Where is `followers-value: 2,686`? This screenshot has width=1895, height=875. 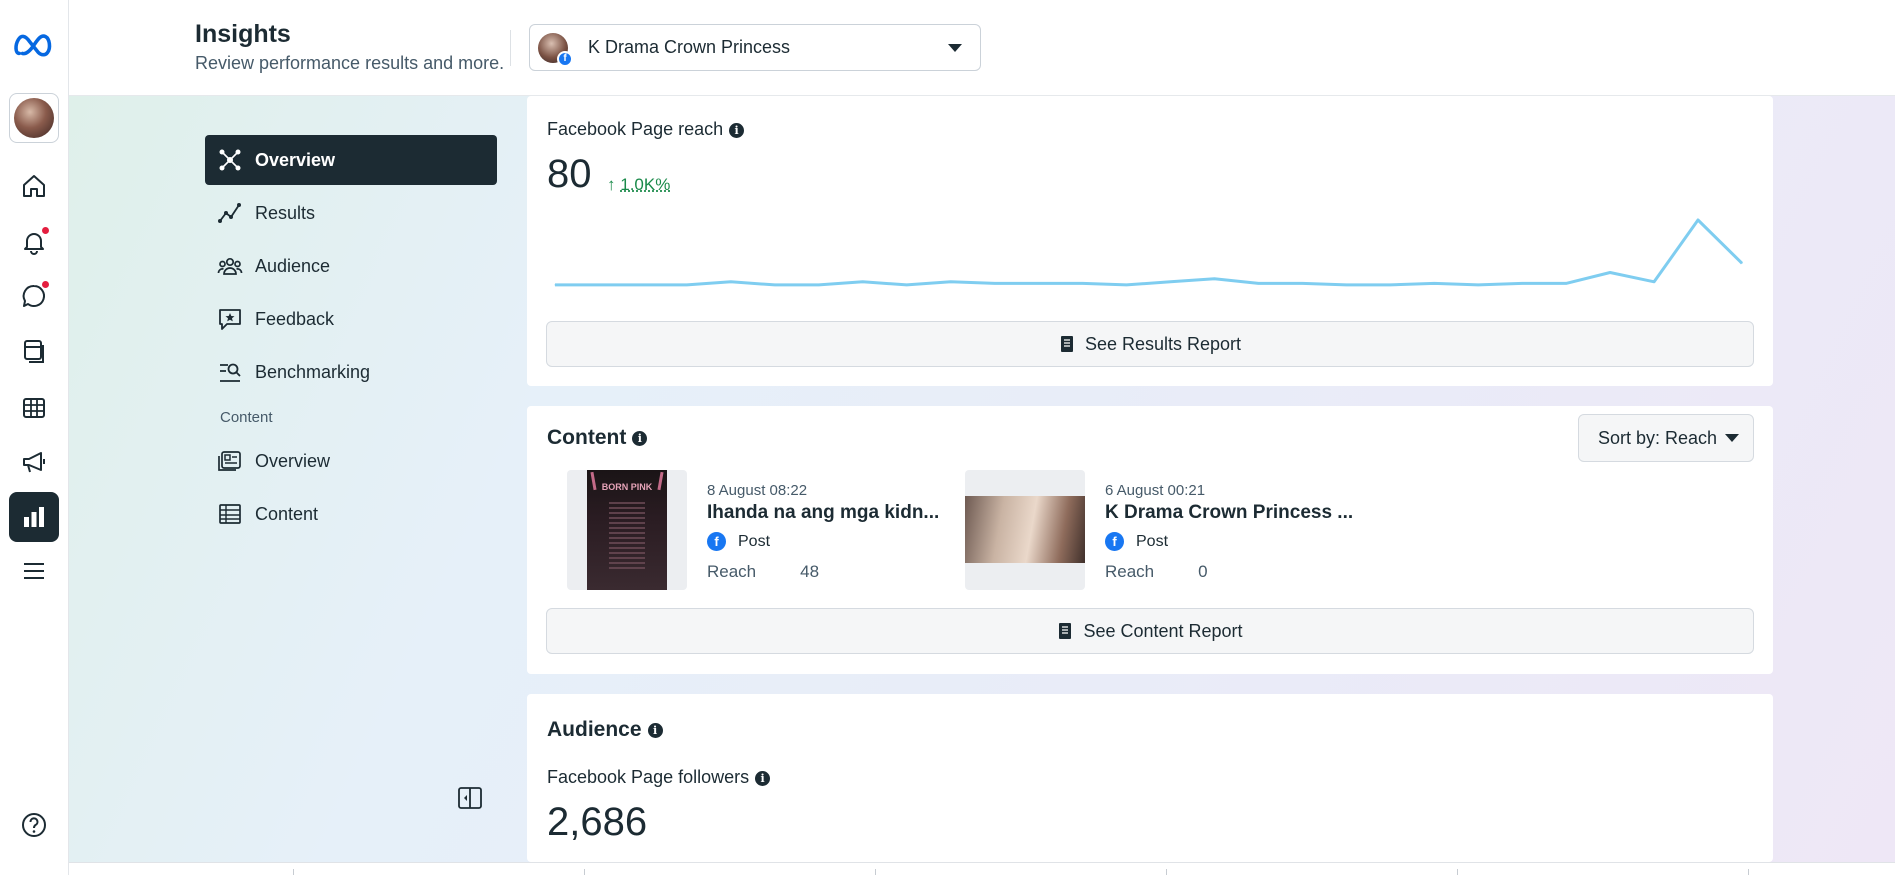
followers-value: 2,686 is located at coordinates (597, 822).